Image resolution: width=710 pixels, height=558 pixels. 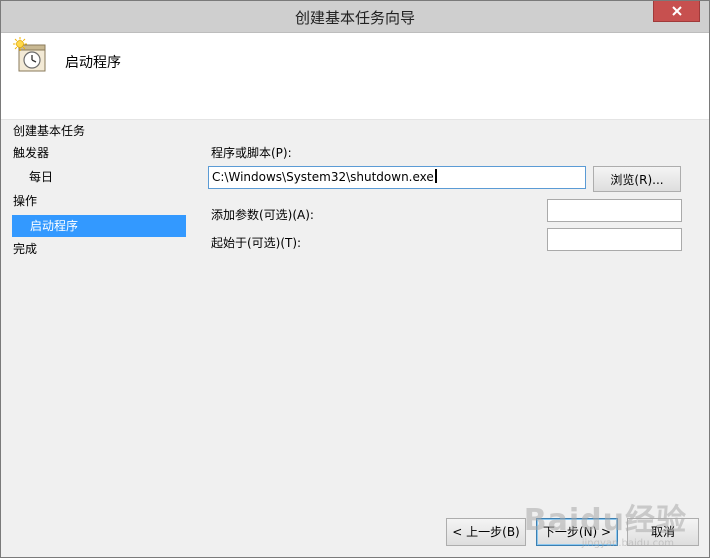 What do you see at coordinates (435, 176) in the screenshot?
I see `text-caret` at bounding box center [435, 176].